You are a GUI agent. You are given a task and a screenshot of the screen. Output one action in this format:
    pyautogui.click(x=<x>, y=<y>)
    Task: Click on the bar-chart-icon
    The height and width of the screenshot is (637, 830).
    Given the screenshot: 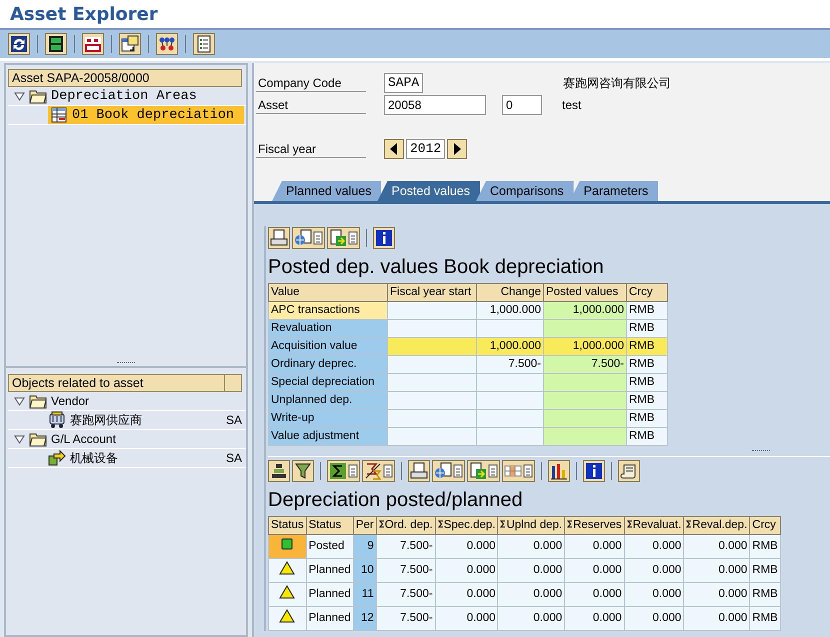 What is the action you would take?
    pyautogui.click(x=559, y=471)
    